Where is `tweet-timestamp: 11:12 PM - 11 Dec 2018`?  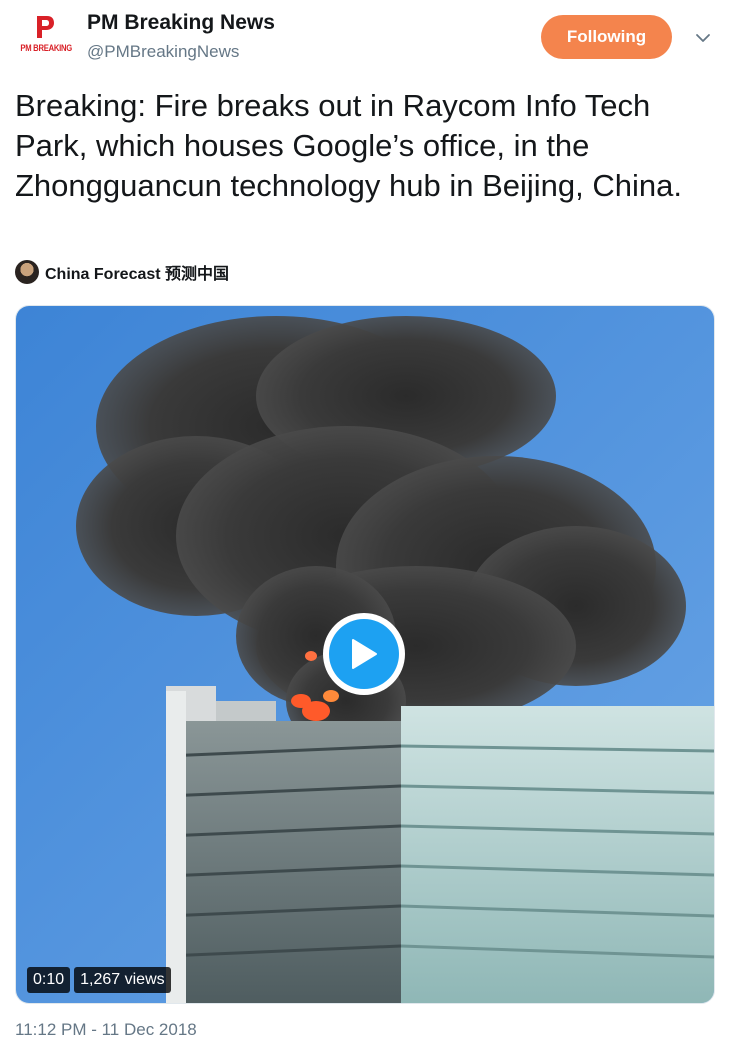 tweet-timestamp: 11:12 PM - 11 Dec 2018 is located at coordinates (106, 1030).